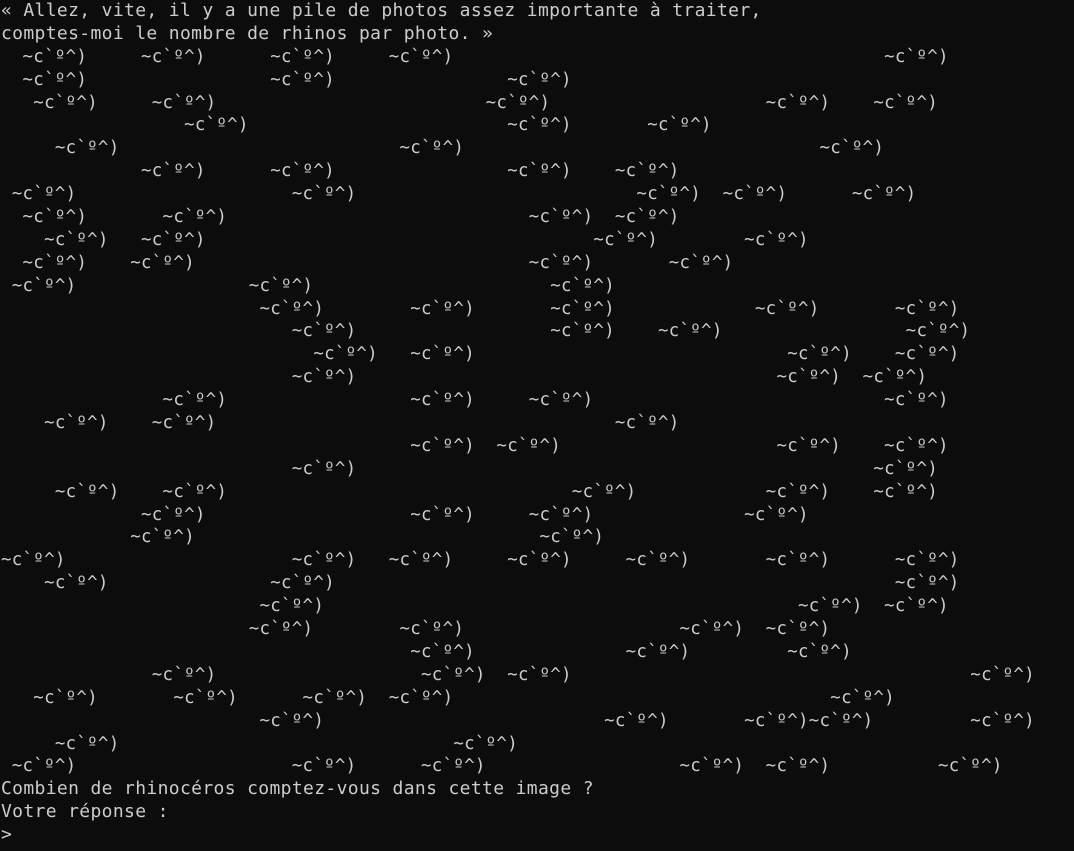 The width and height of the screenshot is (1074, 851). Describe the element at coordinates (537, 835) in the screenshot. I see `input-prompt: >` at that location.